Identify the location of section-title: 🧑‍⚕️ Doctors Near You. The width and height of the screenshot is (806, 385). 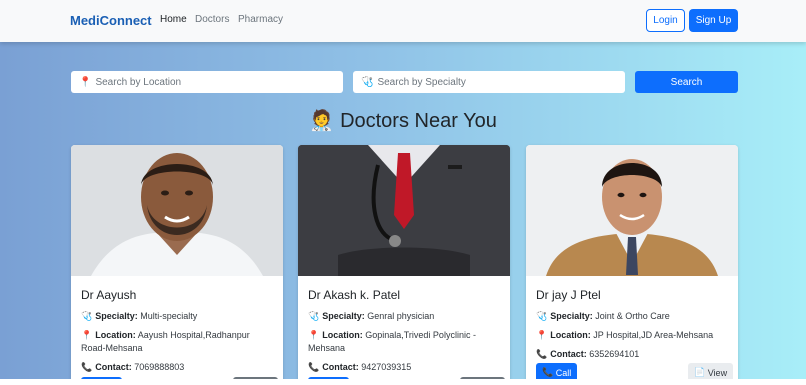
(403, 120).